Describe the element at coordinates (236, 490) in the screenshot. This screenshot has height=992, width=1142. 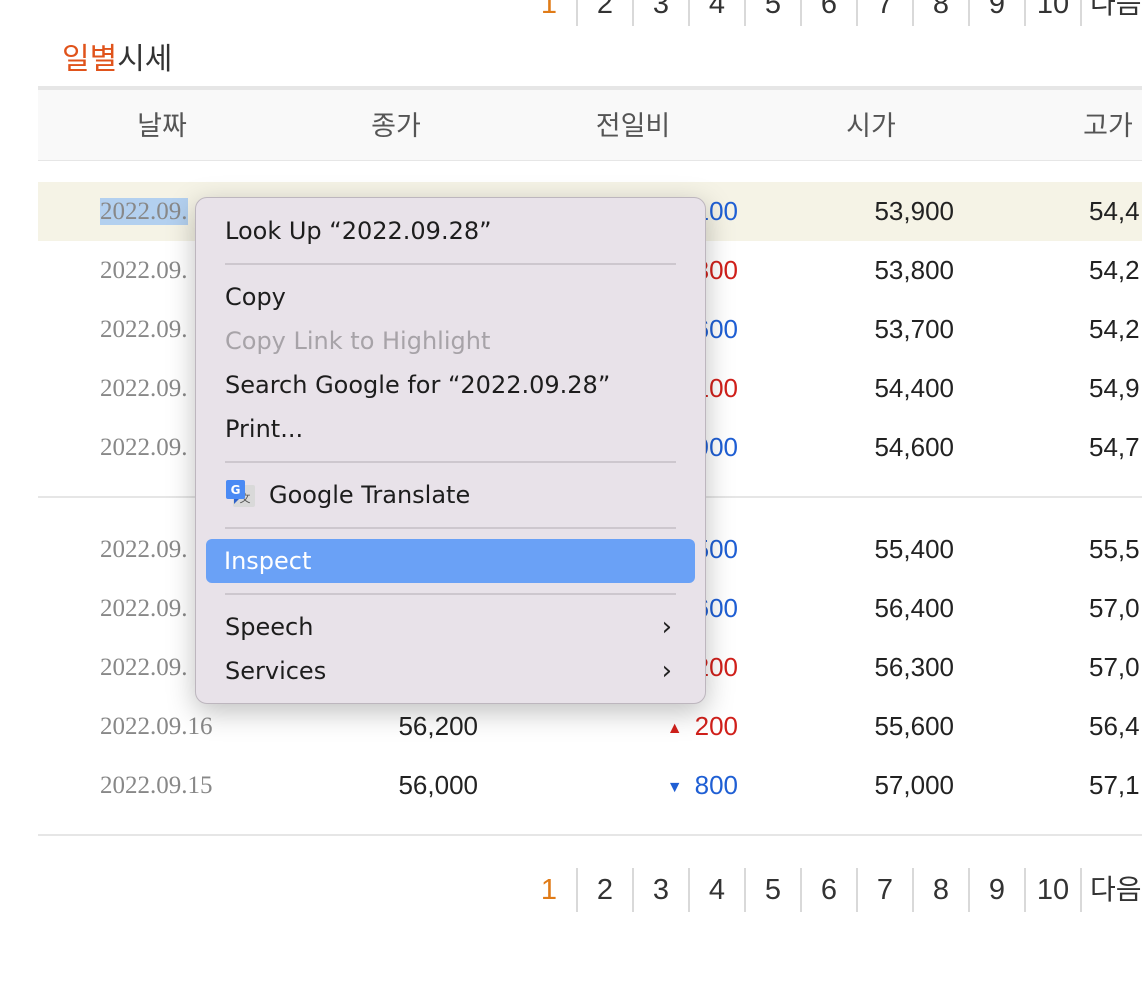
I see `svg-text: G` at that location.